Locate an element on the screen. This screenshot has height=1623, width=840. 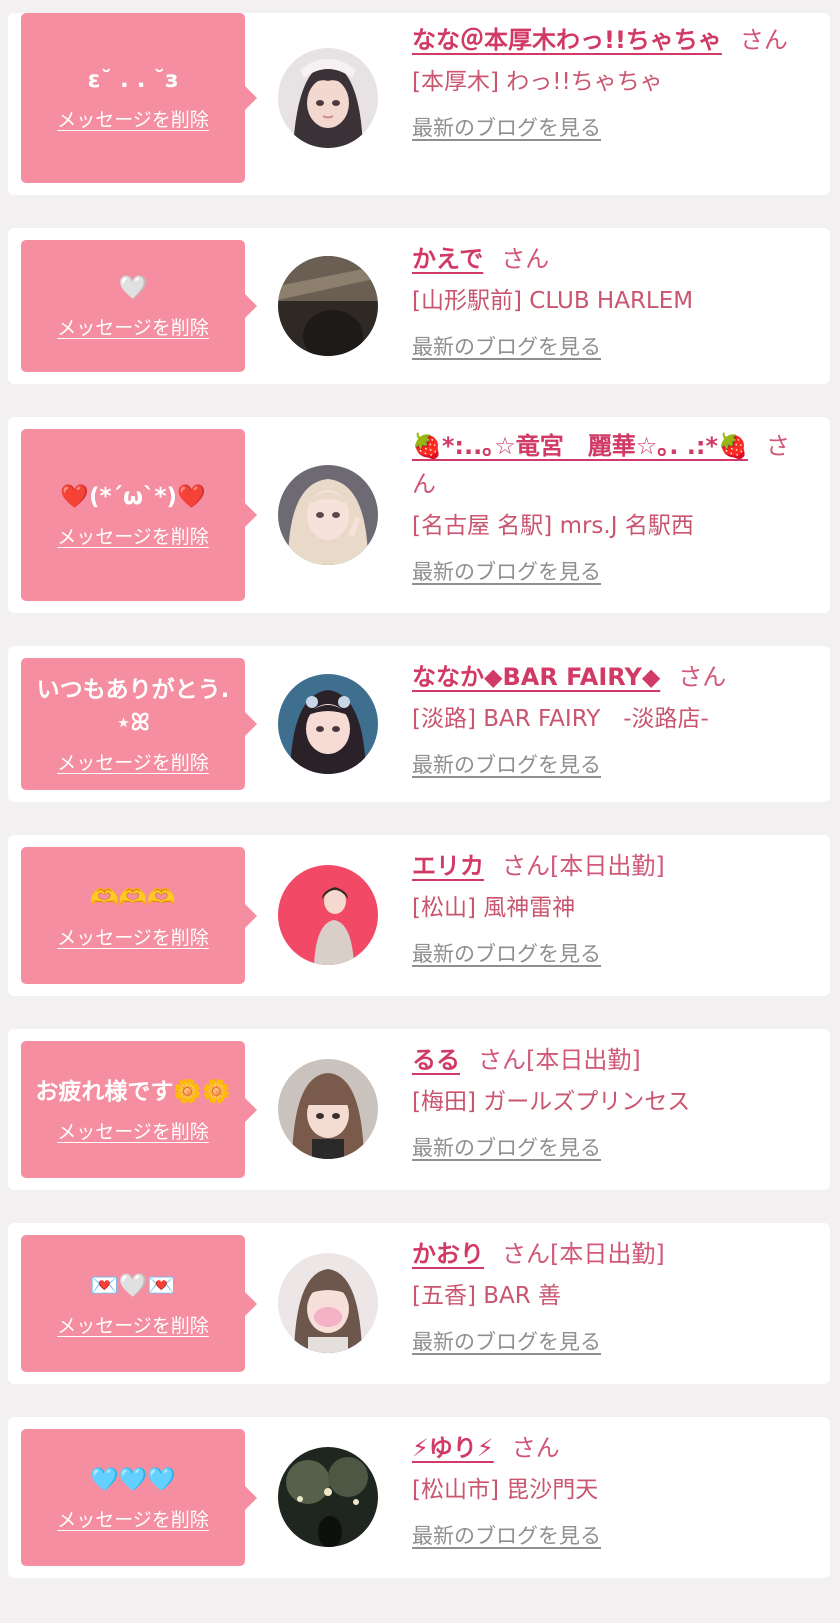
name-line: かえで さん is located at coordinates (610, 259).